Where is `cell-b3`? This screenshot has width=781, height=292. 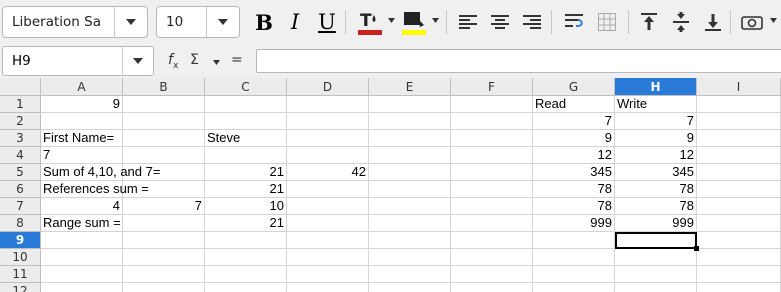 cell-b3 is located at coordinates (164, 138).